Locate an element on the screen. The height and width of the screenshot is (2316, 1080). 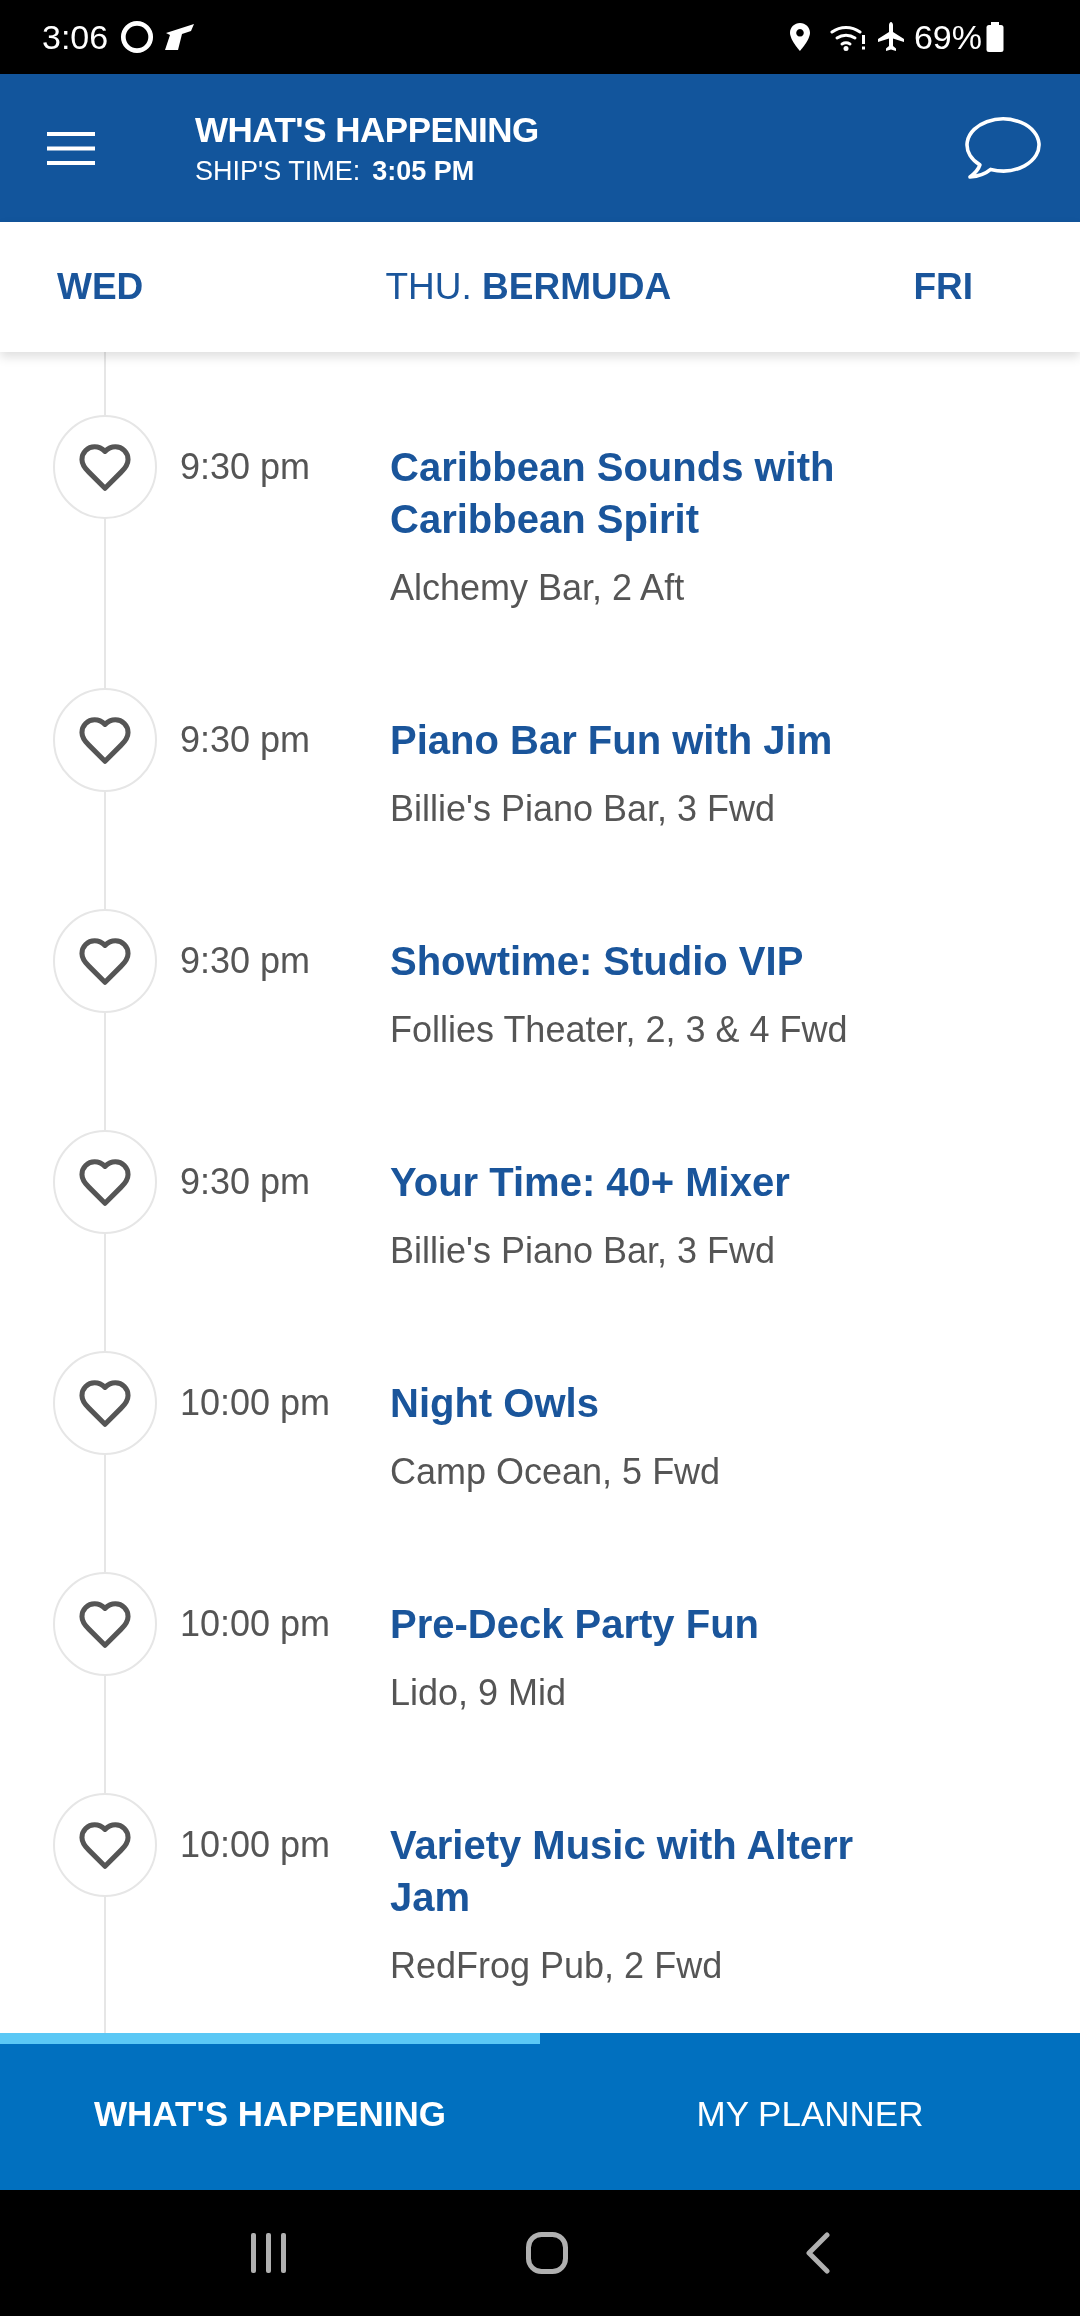
battery-percent: 69% is located at coordinates (947, 37).